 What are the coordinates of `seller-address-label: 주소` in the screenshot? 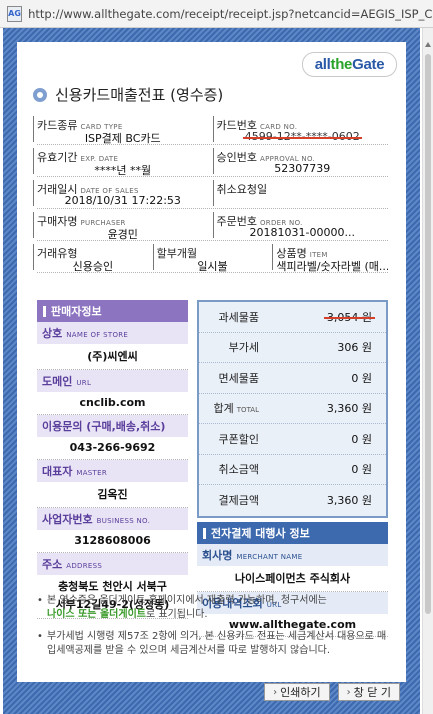 It's located at (52, 564).